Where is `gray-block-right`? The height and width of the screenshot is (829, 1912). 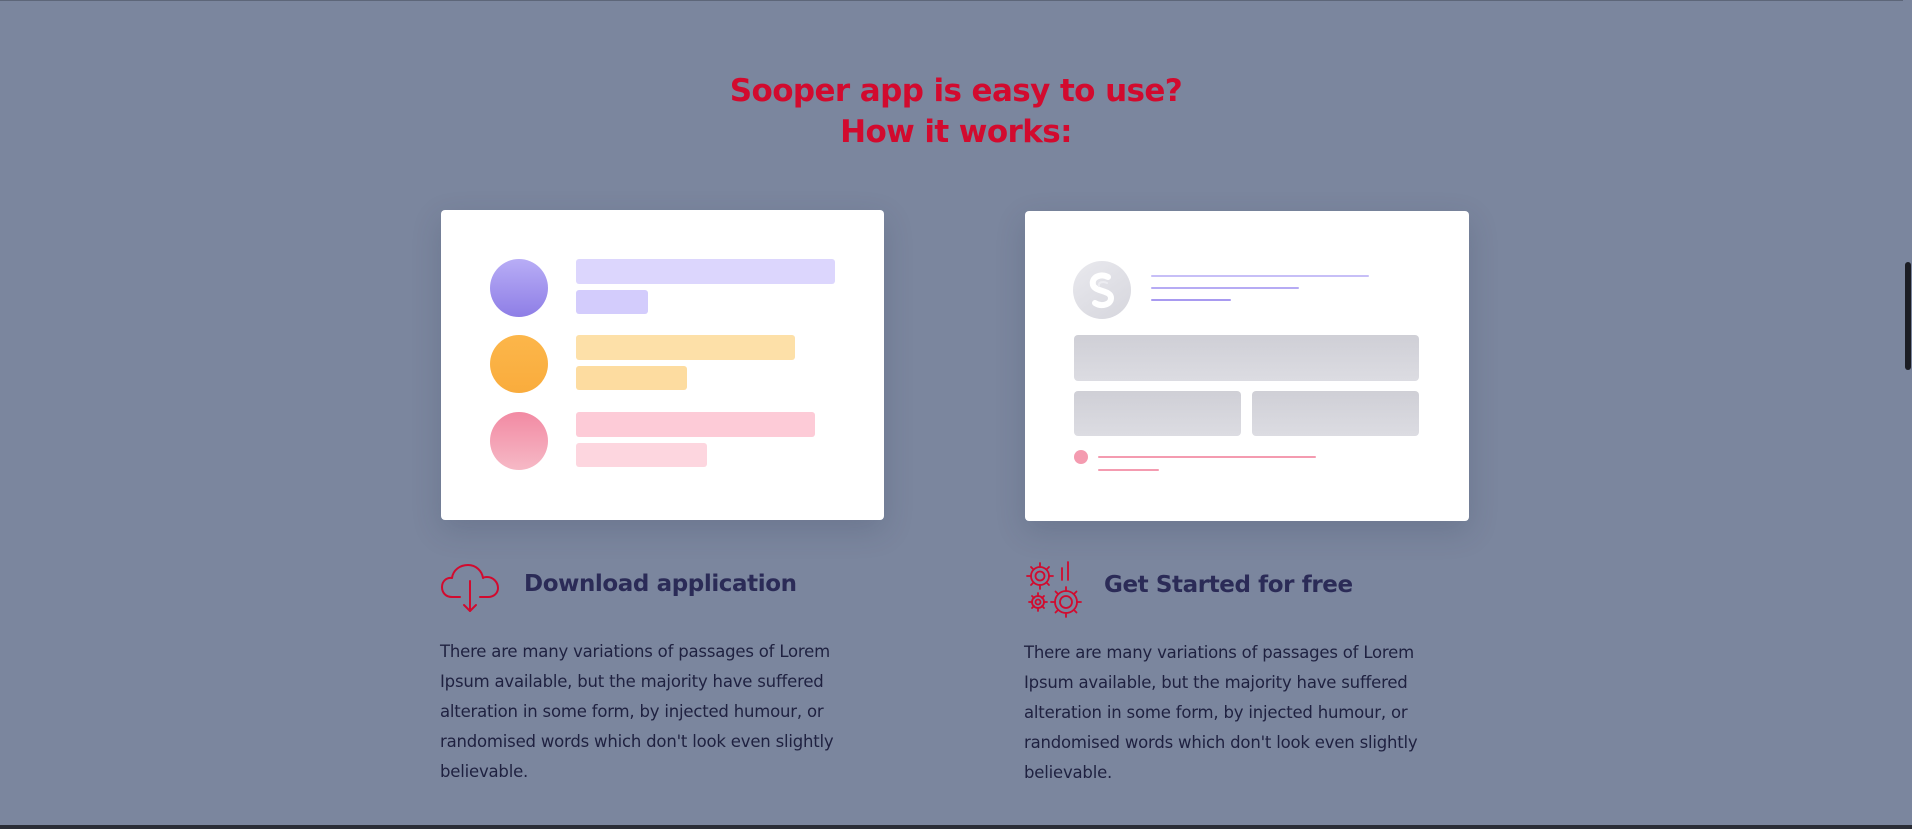 gray-block-right is located at coordinates (1335, 413).